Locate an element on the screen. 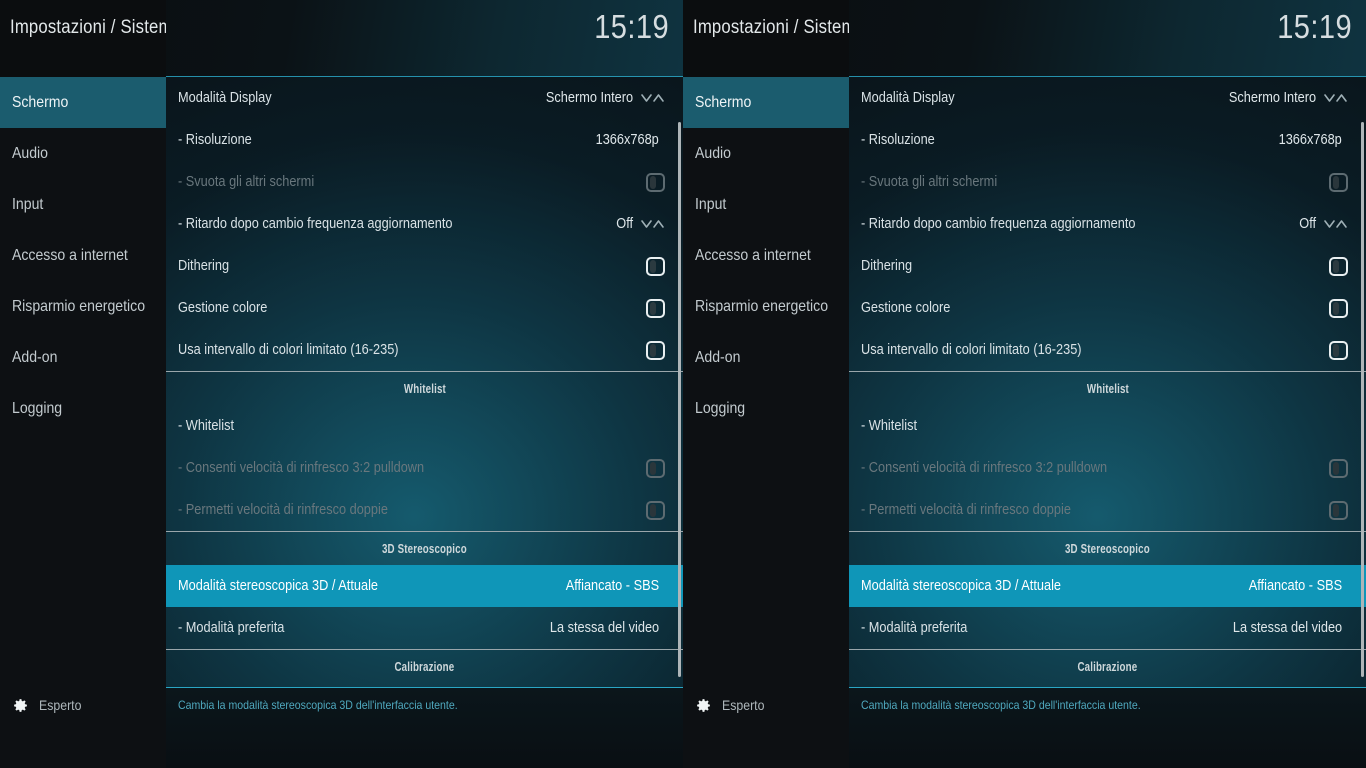 The height and width of the screenshot is (768, 1366). settings-section-title: Whitelist is located at coordinates (1107, 388).